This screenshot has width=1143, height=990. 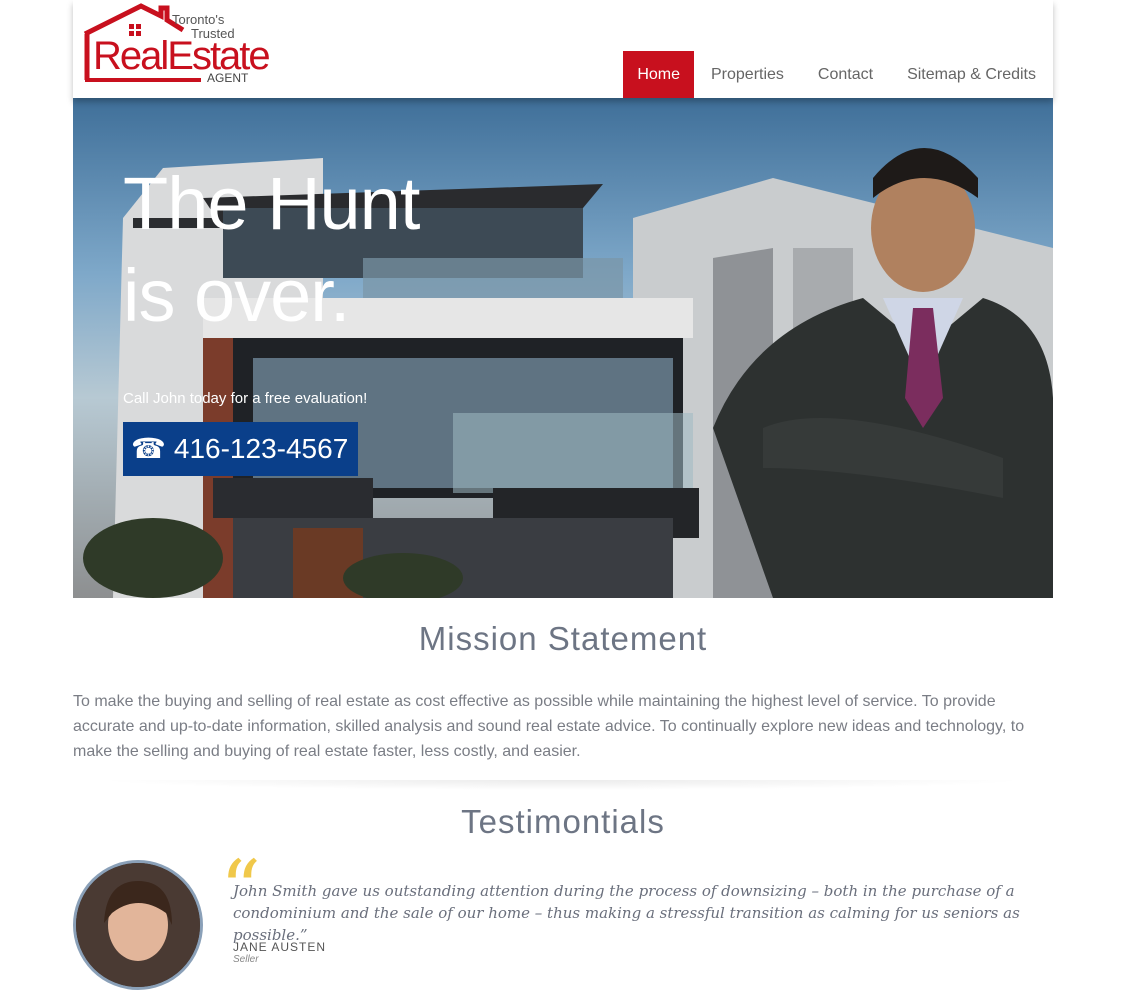 I want to click on avatar-photo, so click(x=138, y=925).